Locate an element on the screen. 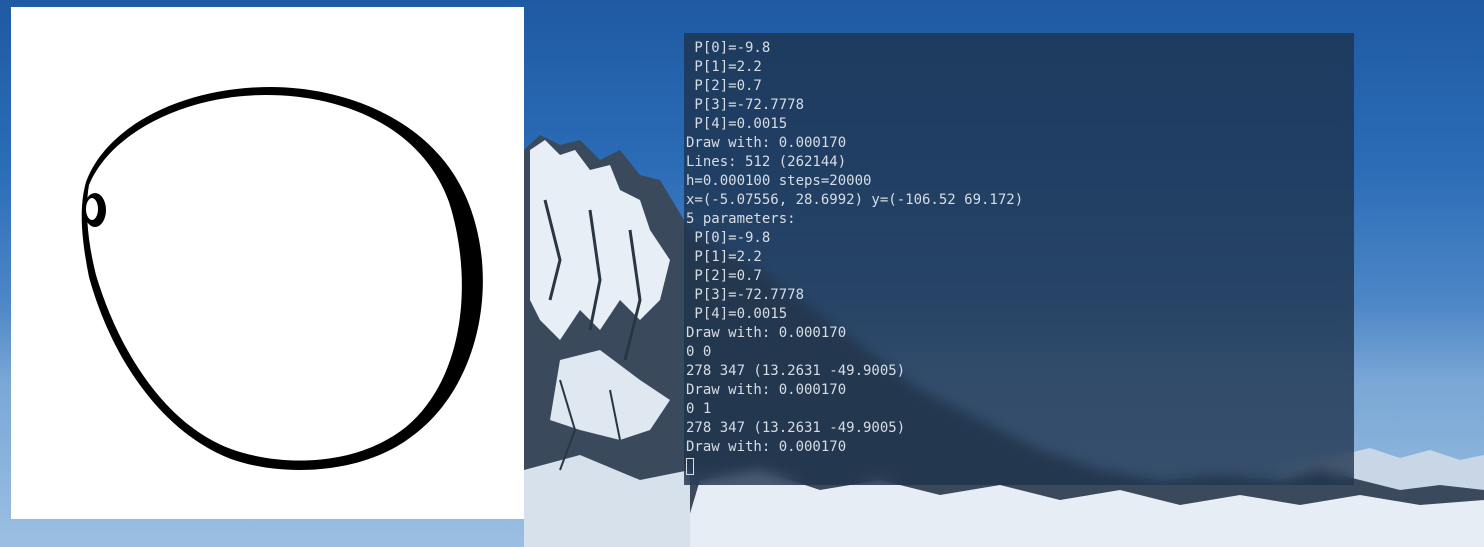  terminal-line: x=(-5.07556, 28.6992) y=(-106.52 69.172) is located at coordinates (855, 200).